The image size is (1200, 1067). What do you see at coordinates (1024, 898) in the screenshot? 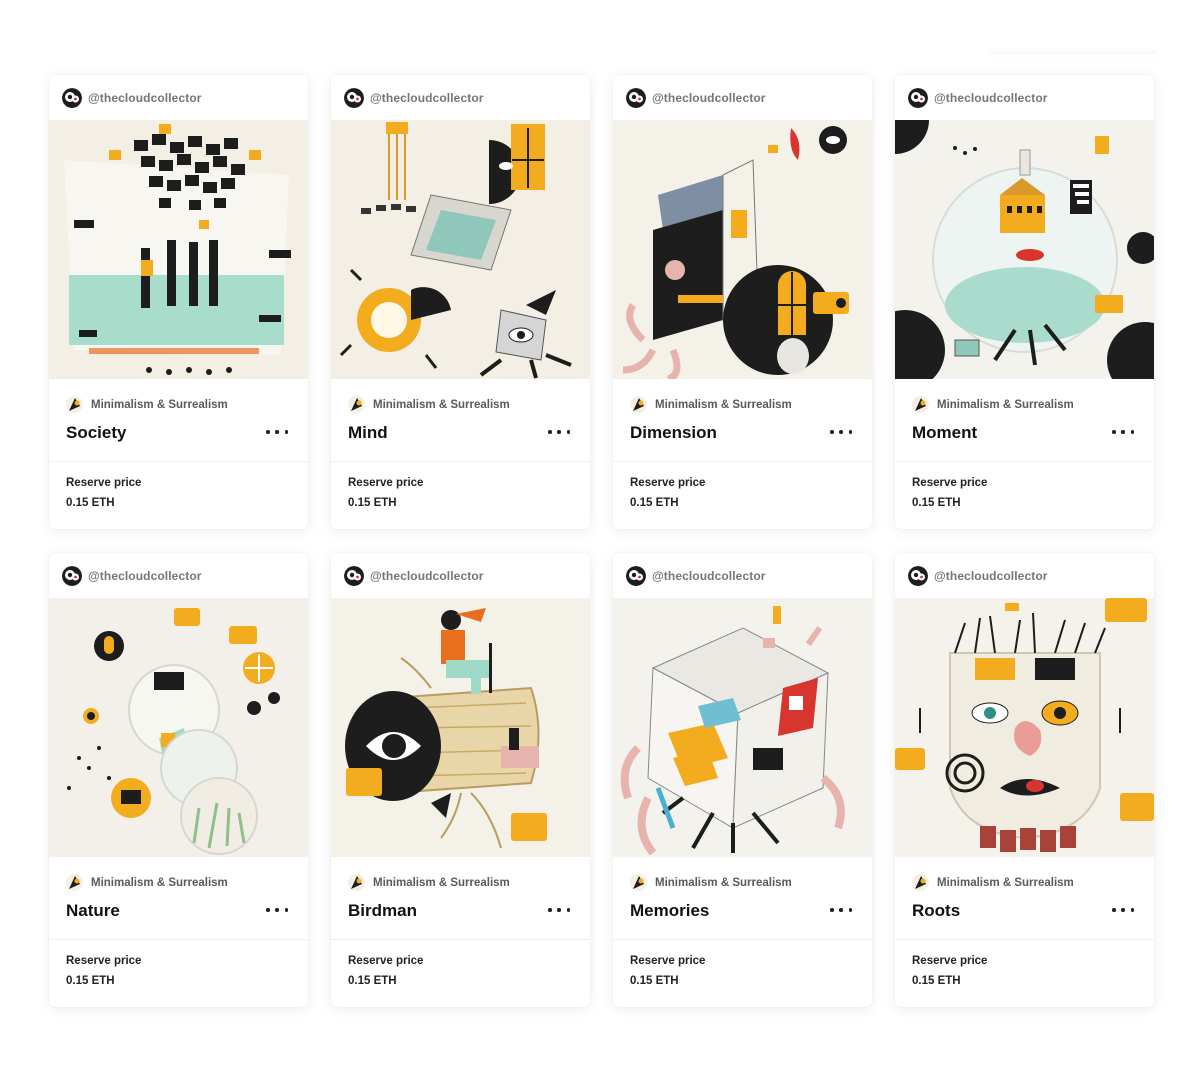
I see `card-meta: Minimalism & Surrealism Roots` at bounding box center [1024, 898].